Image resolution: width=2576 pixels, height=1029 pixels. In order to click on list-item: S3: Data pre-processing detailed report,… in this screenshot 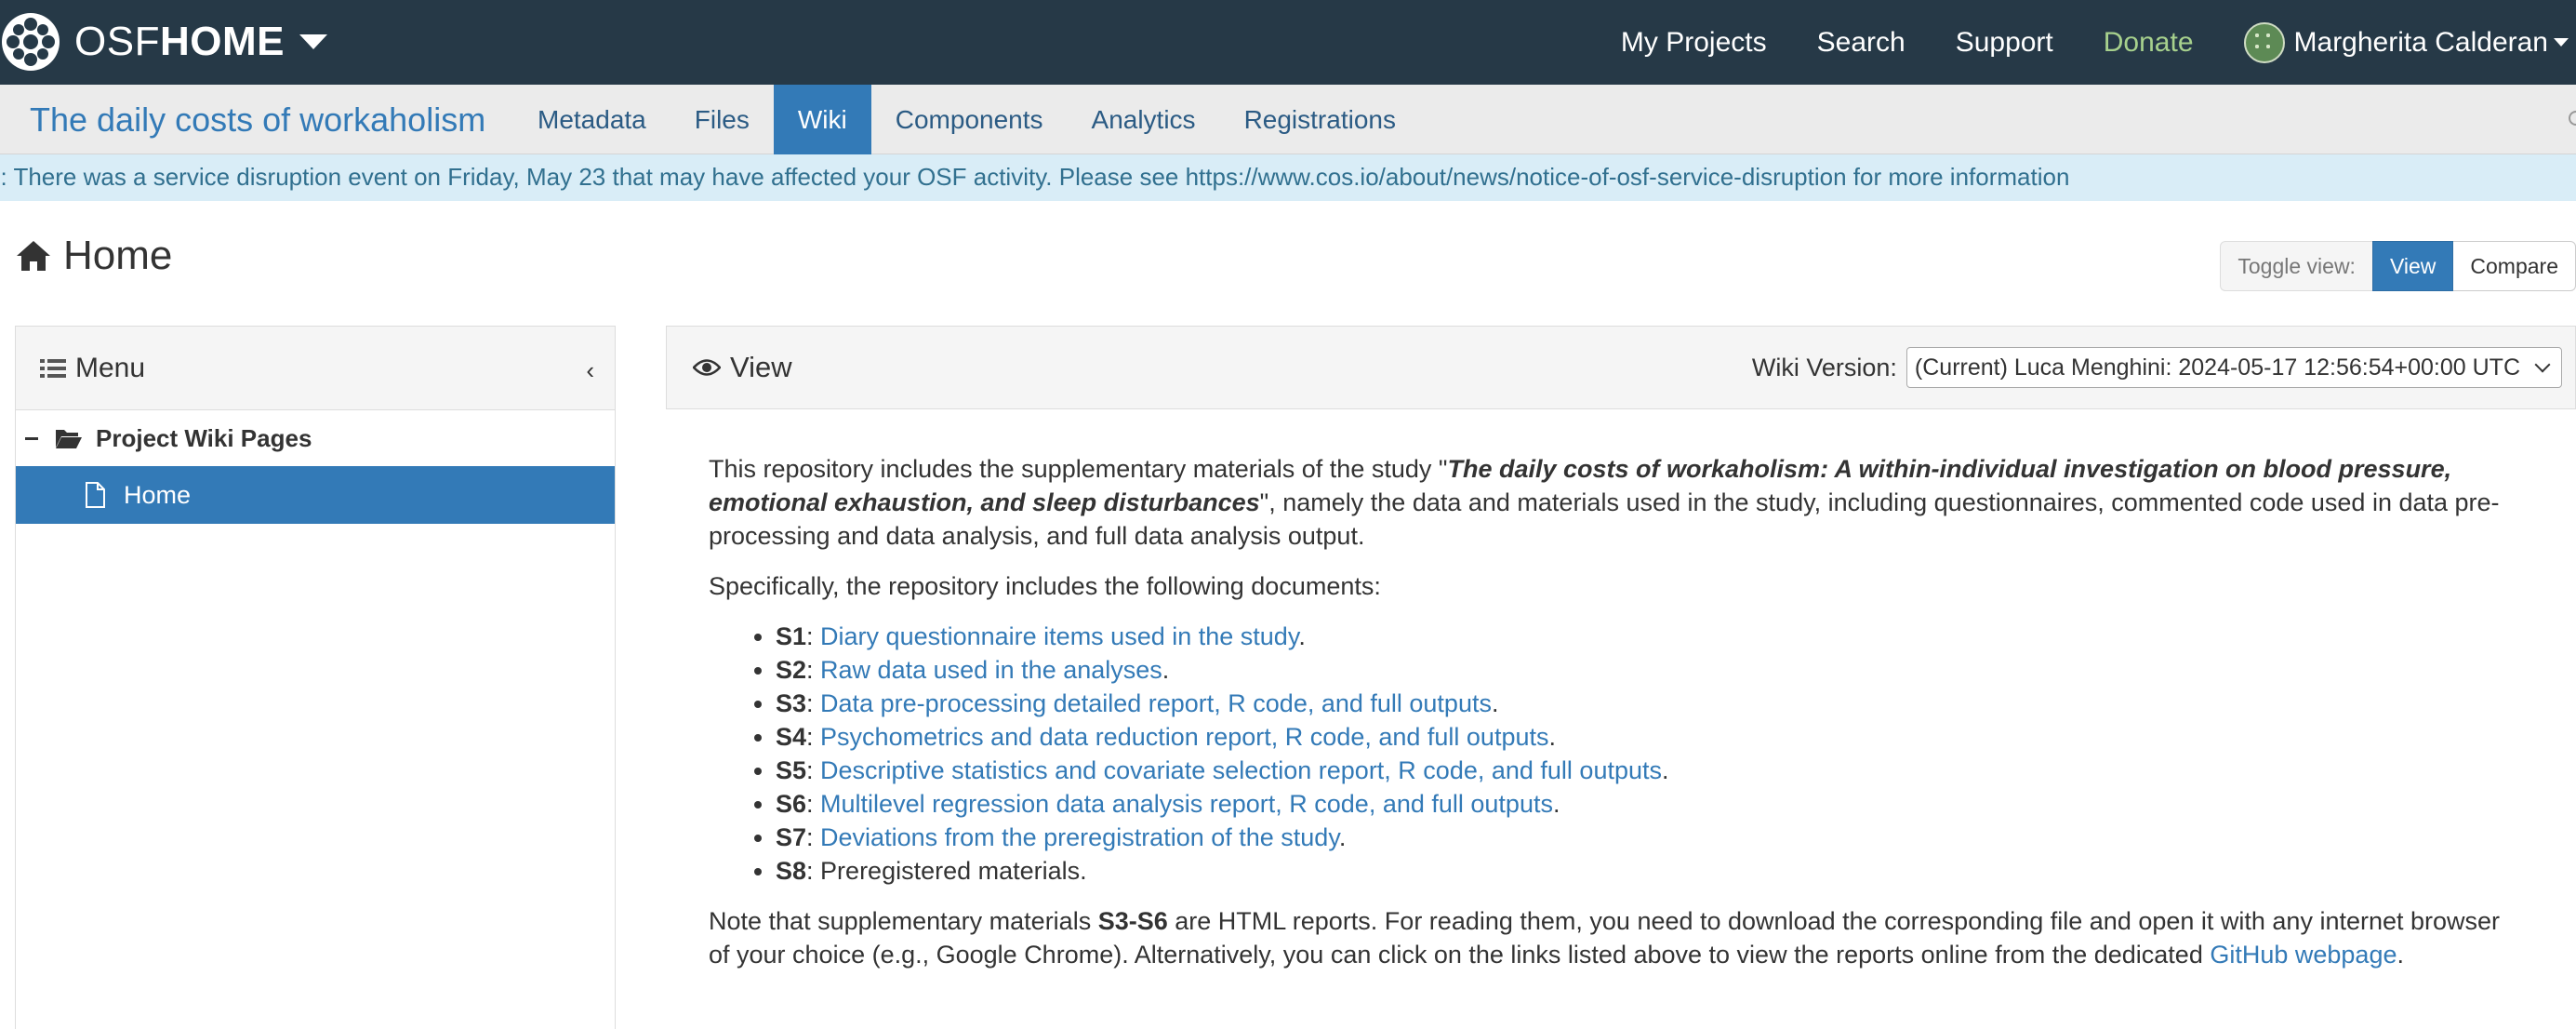, I will do `click(1649, 703)`.